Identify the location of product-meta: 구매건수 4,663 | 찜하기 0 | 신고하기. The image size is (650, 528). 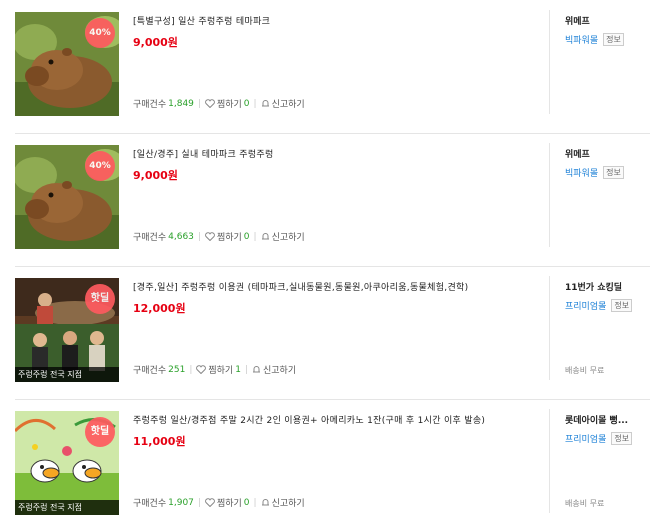
(219, 237).